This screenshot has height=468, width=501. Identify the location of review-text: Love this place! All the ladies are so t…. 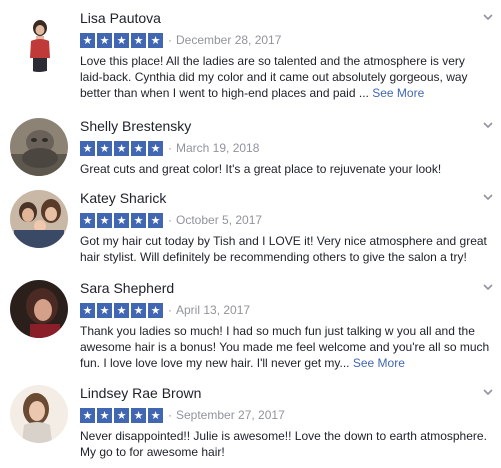
(285, 77).